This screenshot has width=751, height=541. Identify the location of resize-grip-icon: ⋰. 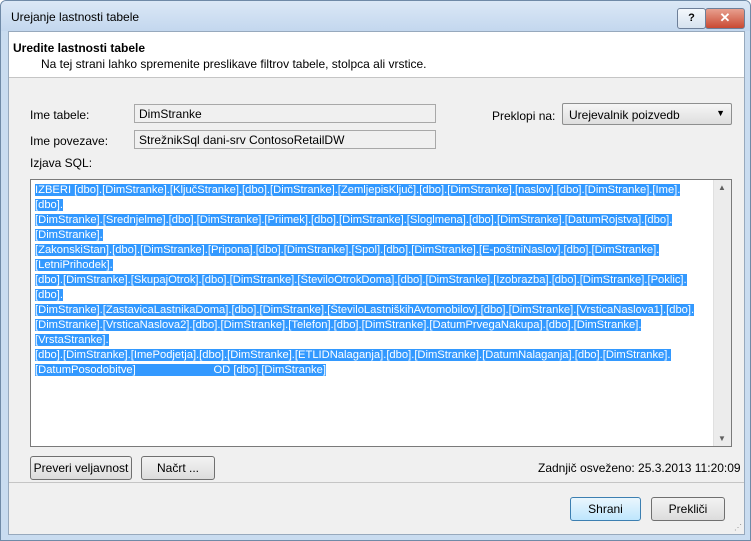
(738, 527).